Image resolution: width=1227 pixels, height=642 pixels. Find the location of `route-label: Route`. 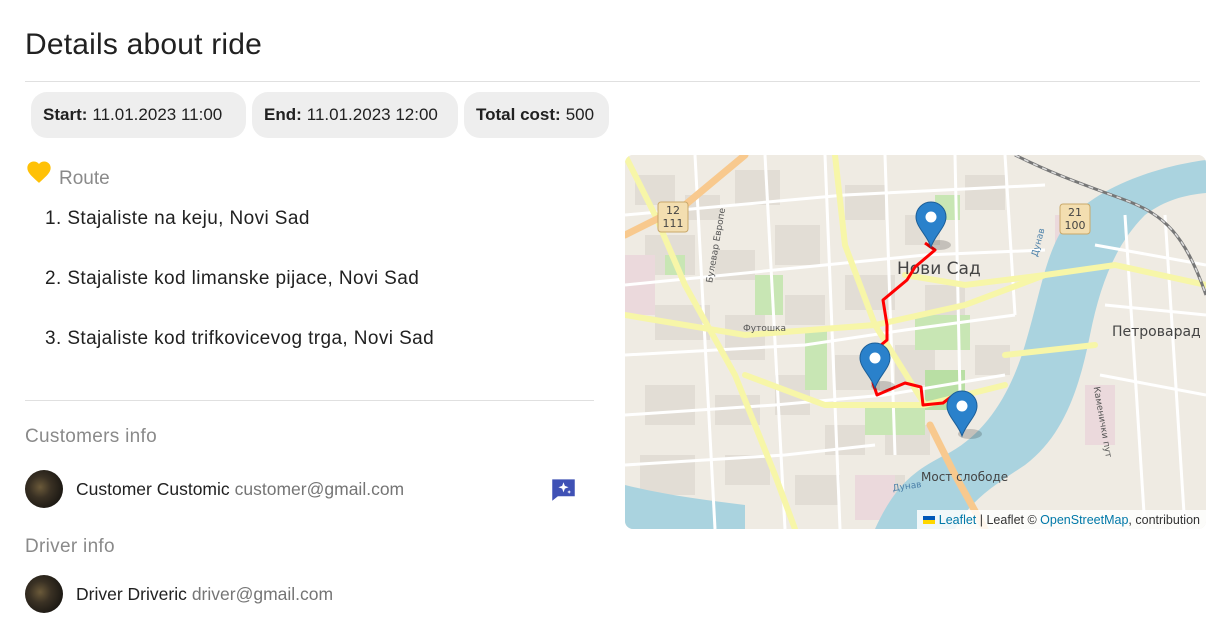

route-label: Route is located at coordinates (84, 178).